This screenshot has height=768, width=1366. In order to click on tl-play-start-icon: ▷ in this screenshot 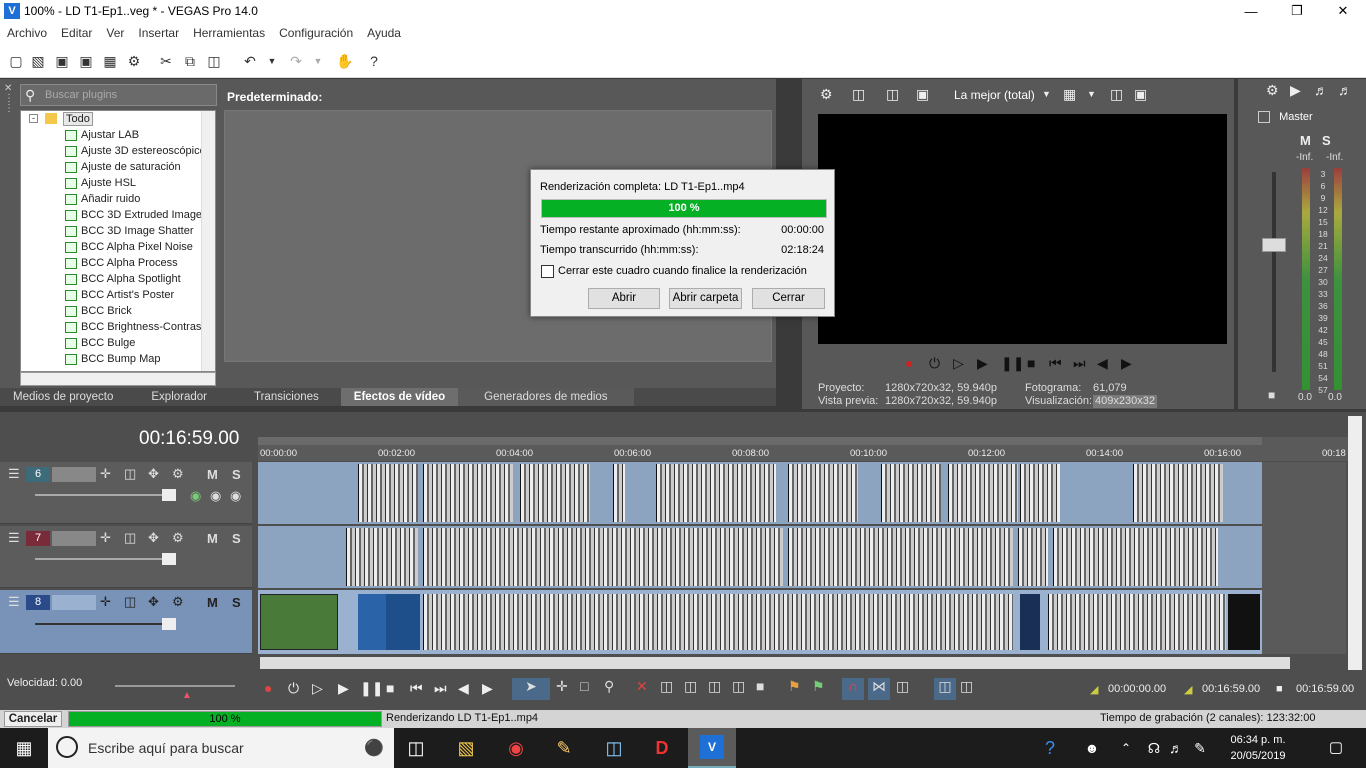, I will do `click(317, 688)`.